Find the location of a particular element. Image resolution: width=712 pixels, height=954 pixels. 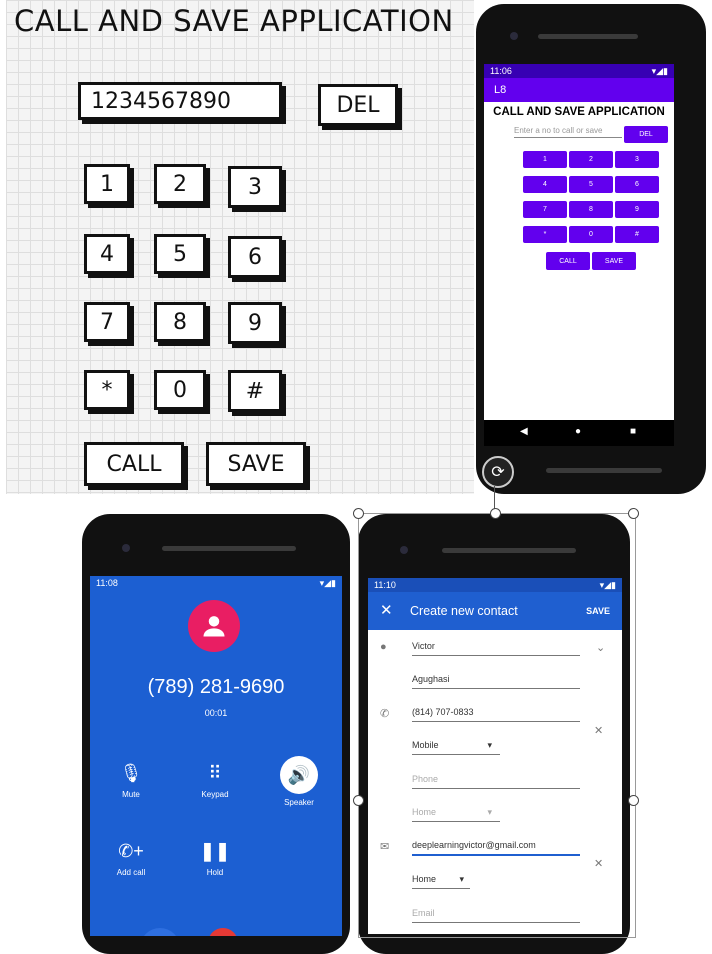

status-time: 11:06 is located at coordinates (501, 71).